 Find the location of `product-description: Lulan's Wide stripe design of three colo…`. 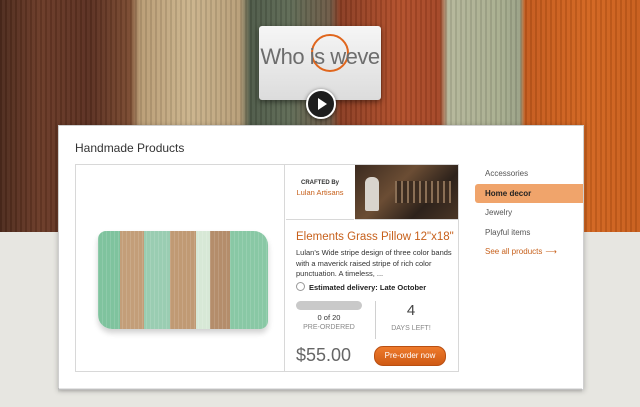

product-description: Lulan's Wide stripe design of three colo… is located at coordinates (374, 263).